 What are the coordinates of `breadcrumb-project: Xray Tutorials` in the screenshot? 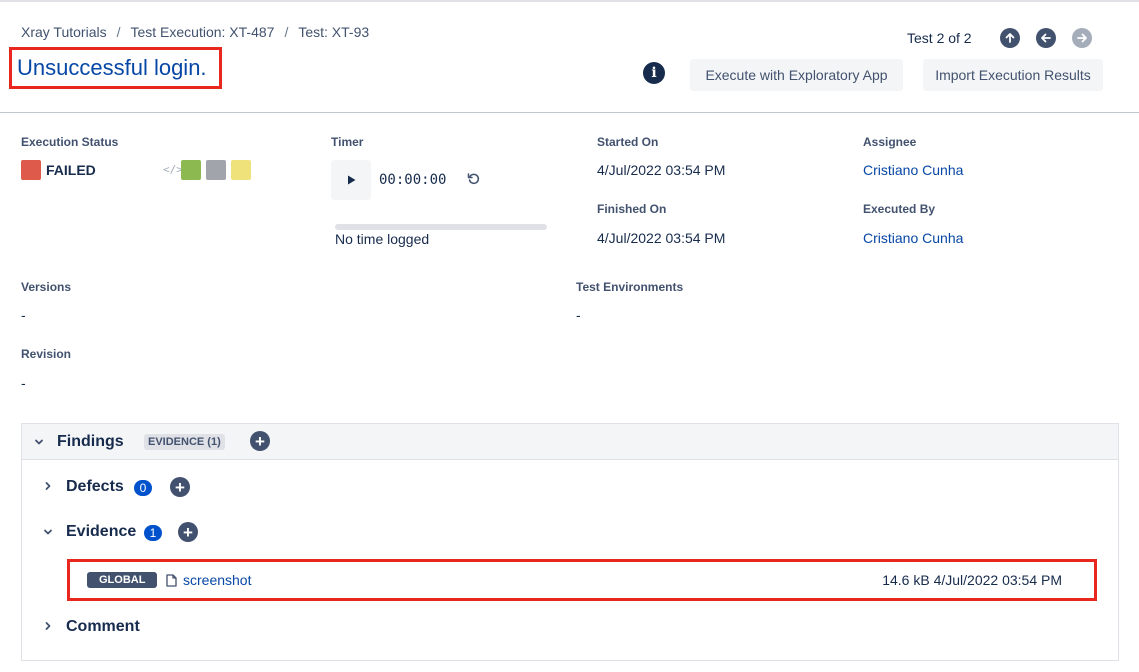 It's located at (64, 32).